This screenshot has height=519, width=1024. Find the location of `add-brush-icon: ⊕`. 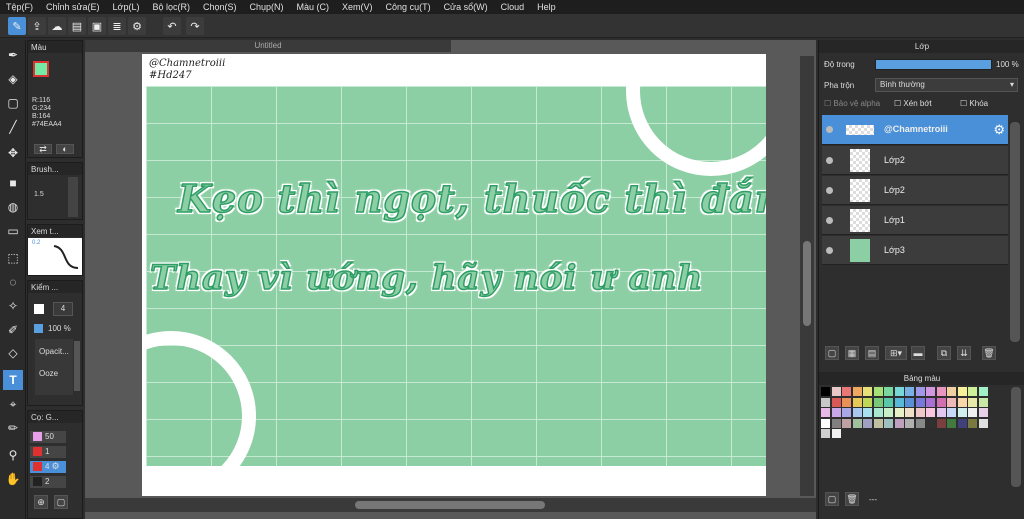

add-brush-icon: ⊕ is located at coordinates (41, 502).